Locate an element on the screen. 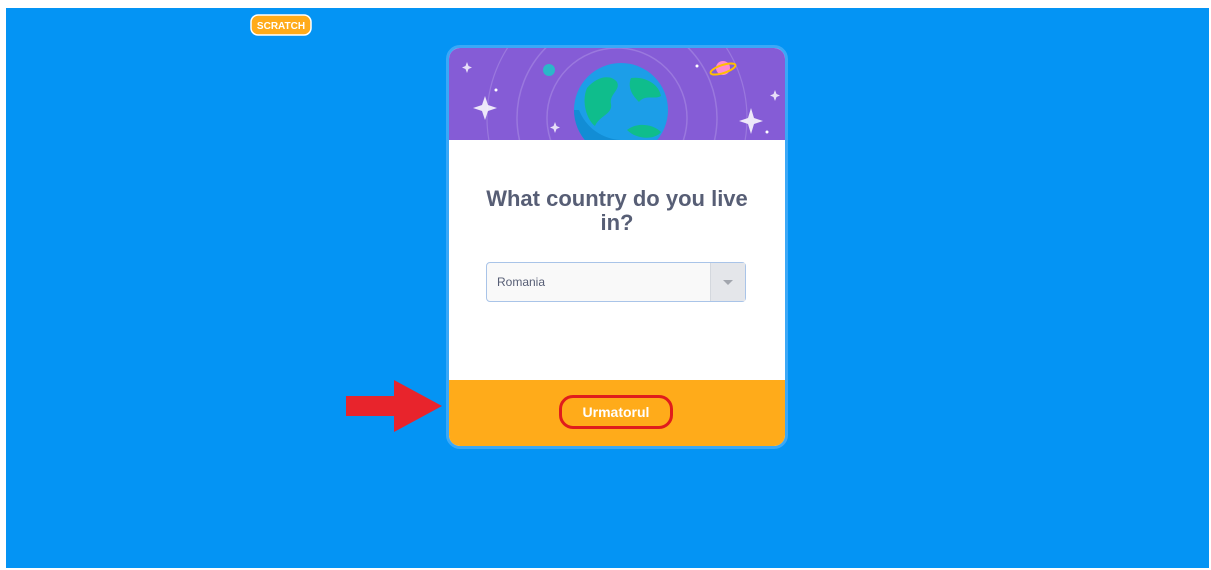 The image size is (1211, 570). modal-content: What country do you live in? Romania is located at coordinates (617, 260).